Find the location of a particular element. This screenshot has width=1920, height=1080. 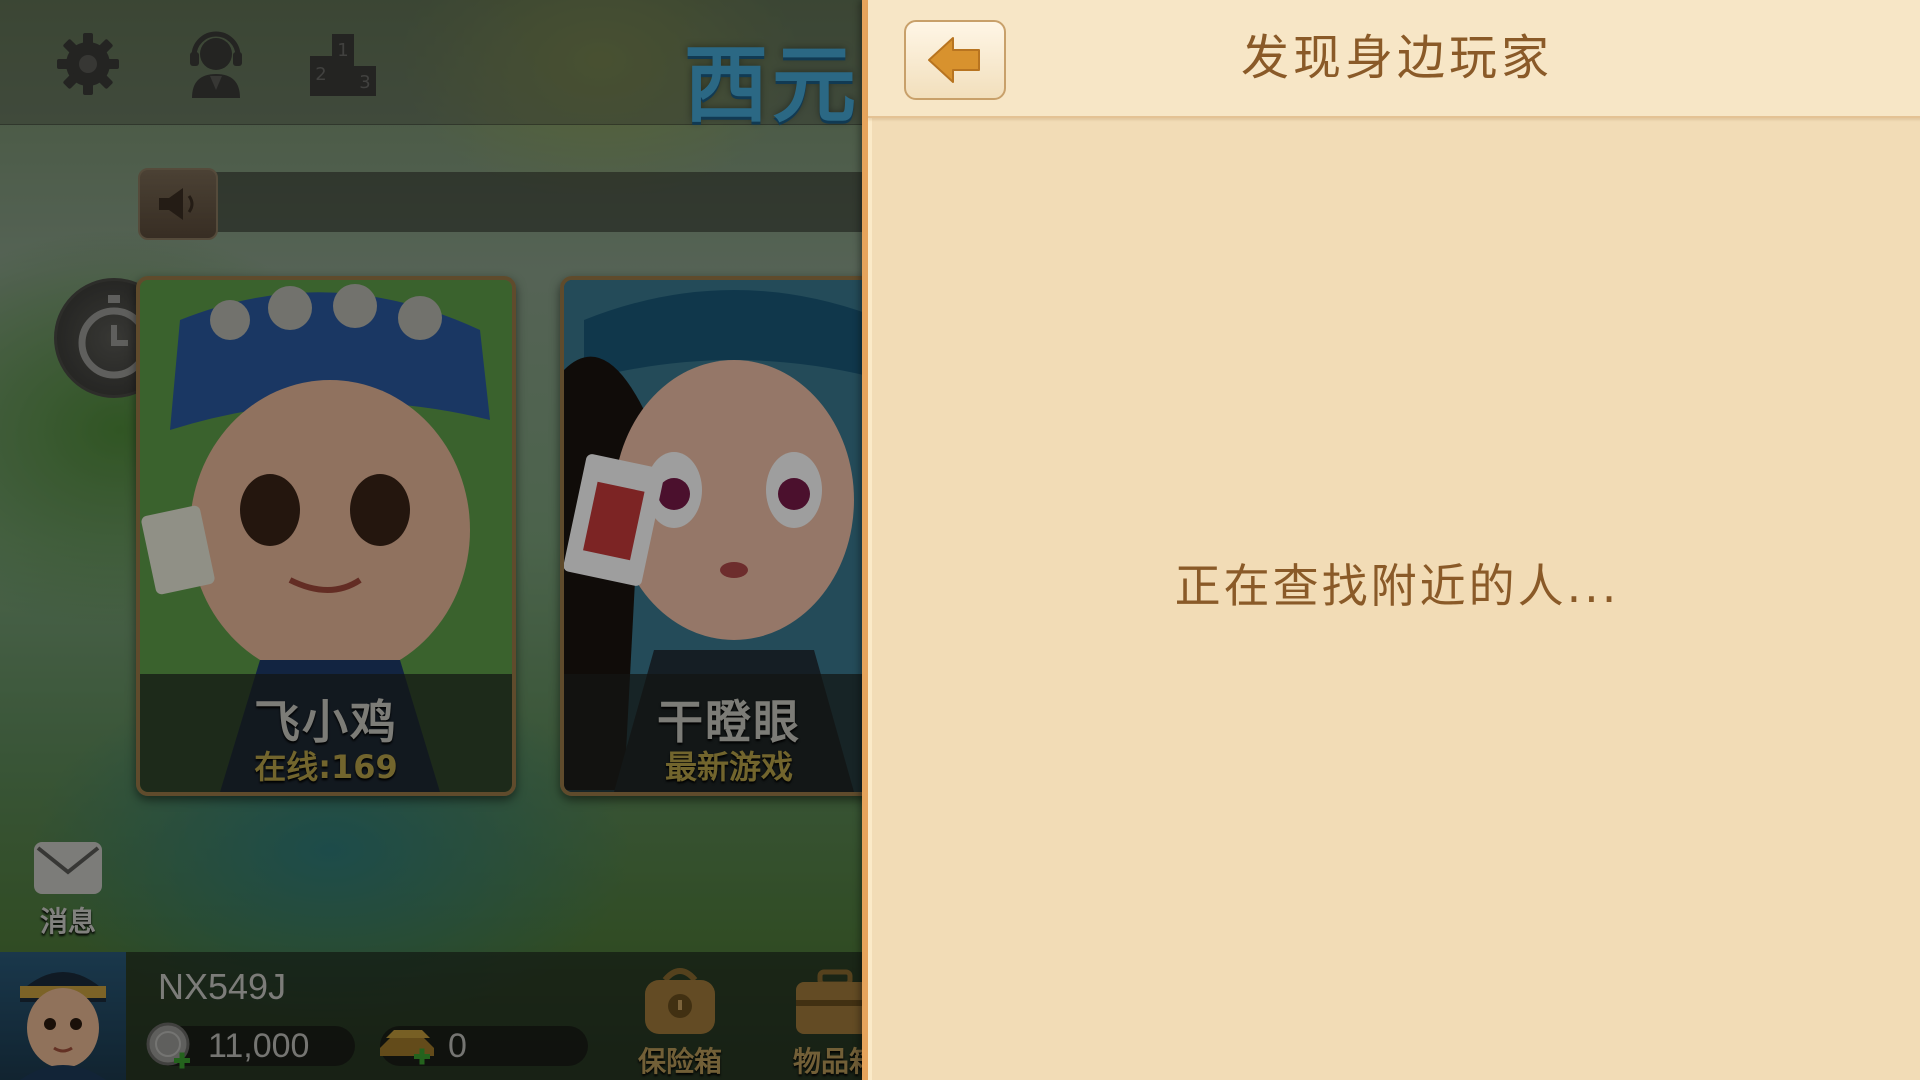

brand-title: 西元 is located at coordinates (772, 85).